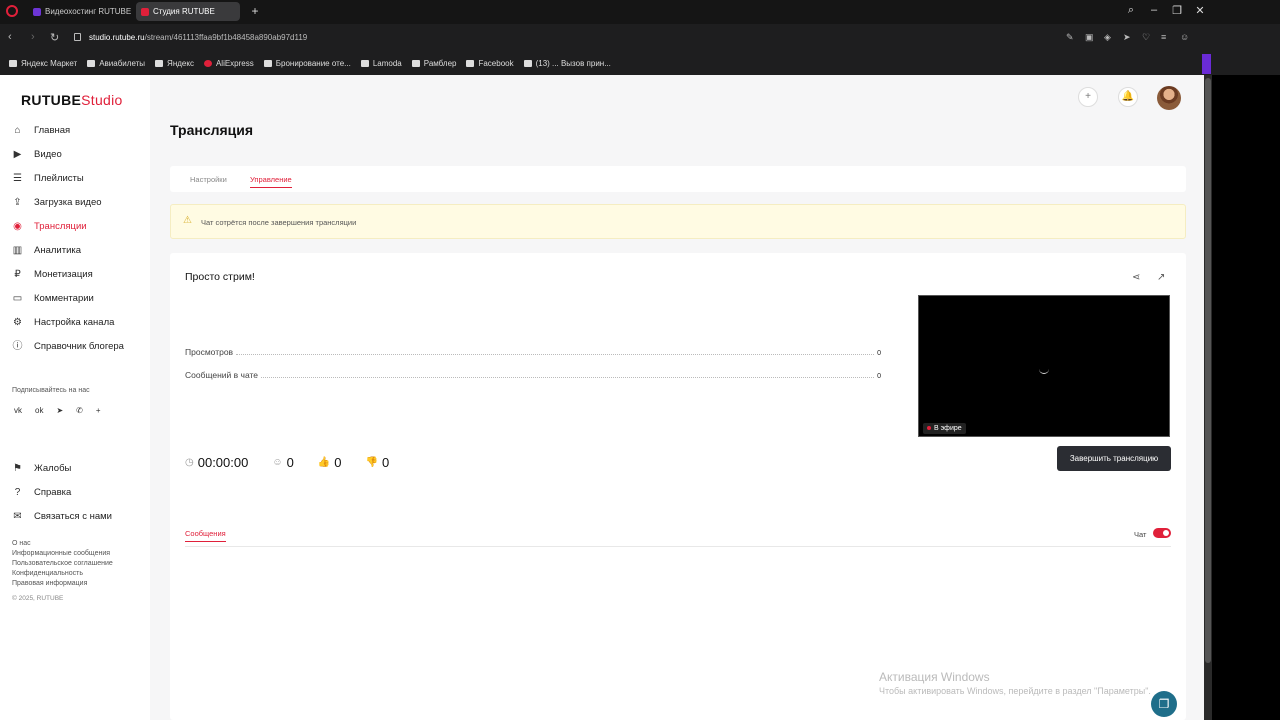  I want to click on back-icon: ‹, so click(10, 37).